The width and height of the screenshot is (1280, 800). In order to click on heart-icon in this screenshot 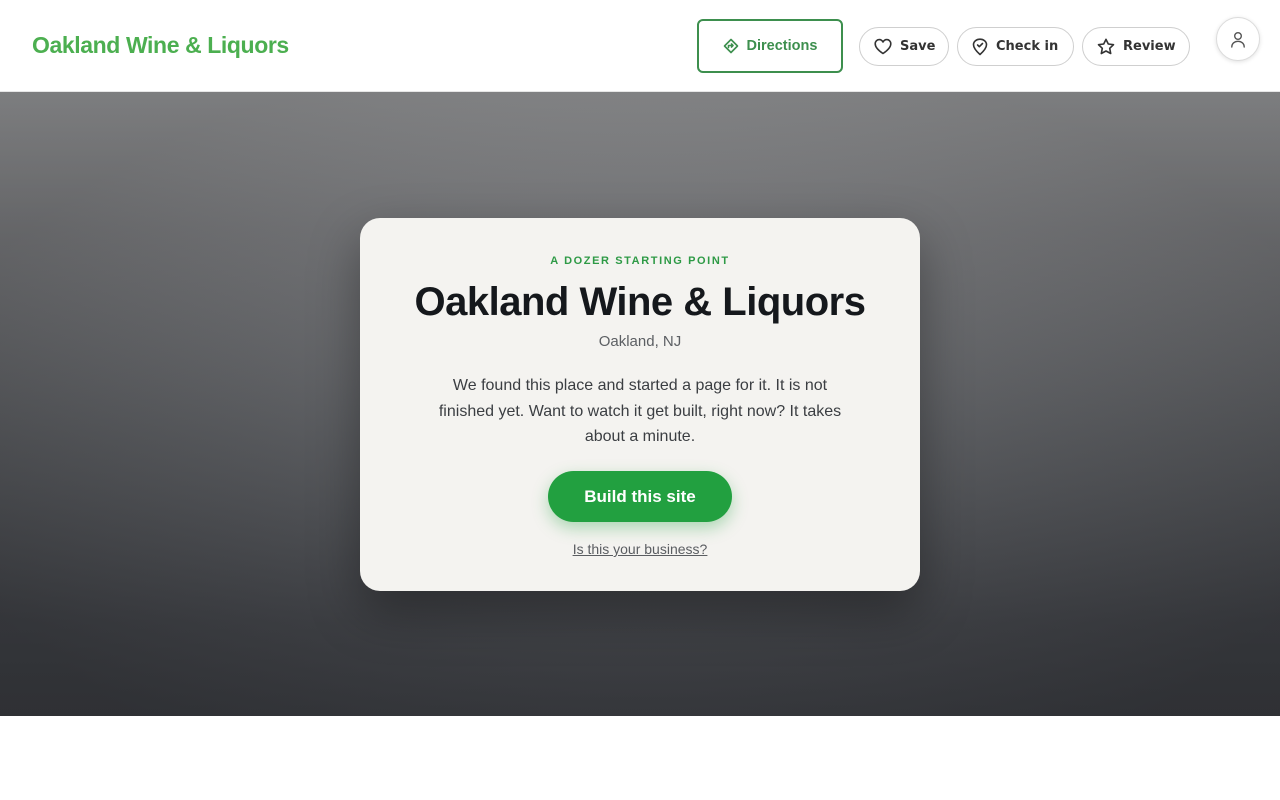, I will do `click(883, 46)`.